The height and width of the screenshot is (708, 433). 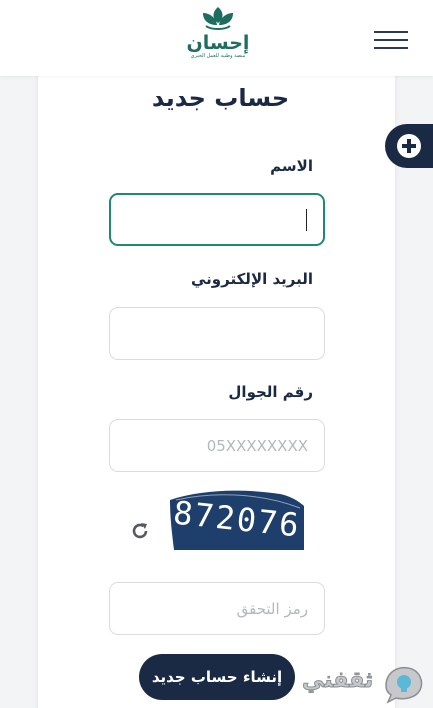 I want to click on plus-icon, so click(x=409, y=146).